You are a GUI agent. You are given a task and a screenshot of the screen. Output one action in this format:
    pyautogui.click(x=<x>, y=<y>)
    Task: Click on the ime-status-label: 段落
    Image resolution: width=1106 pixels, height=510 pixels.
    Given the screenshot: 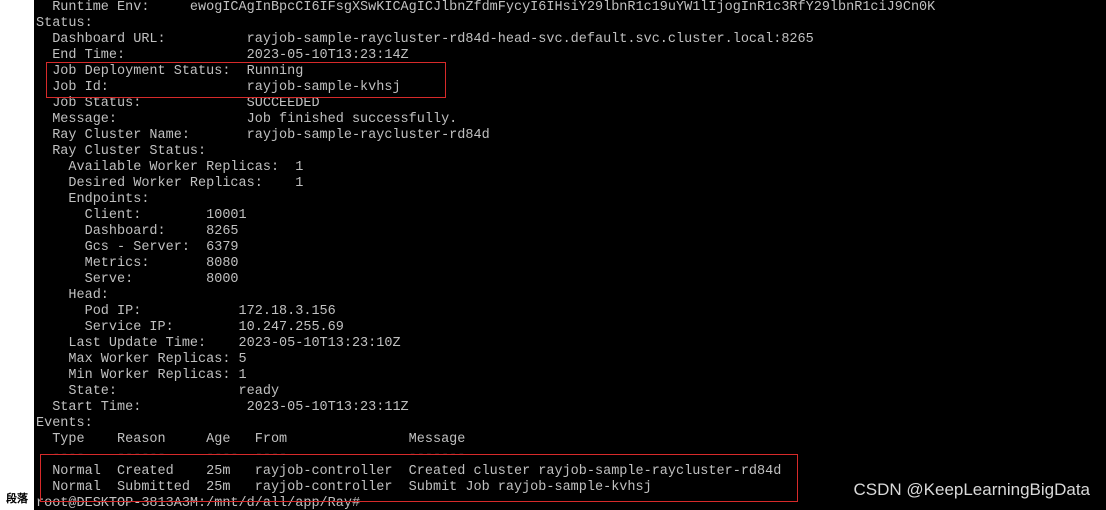 What is the action you would take?
    pyautogui.click(x=17, y=499)
    